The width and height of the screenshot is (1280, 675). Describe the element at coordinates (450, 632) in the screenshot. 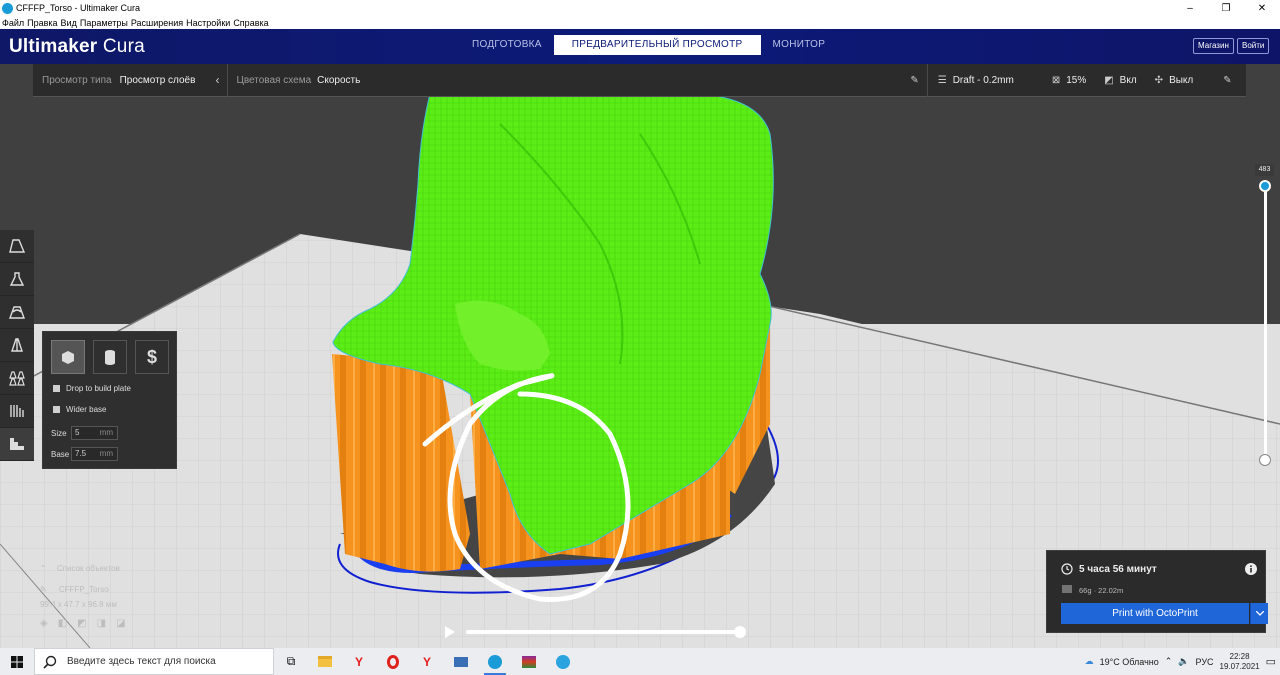

I see `play-icon` at that location.